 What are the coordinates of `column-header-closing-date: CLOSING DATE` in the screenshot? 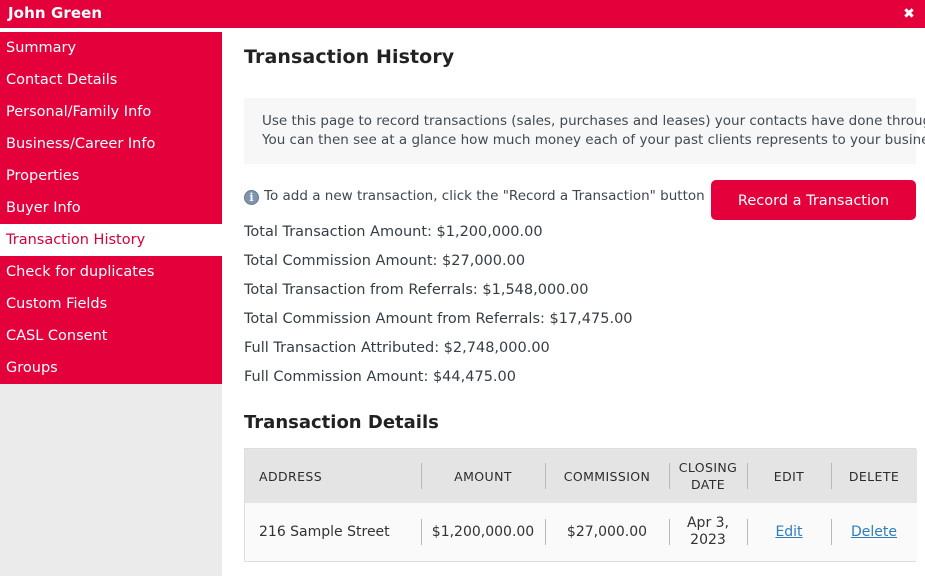 It's located at (708, 476).